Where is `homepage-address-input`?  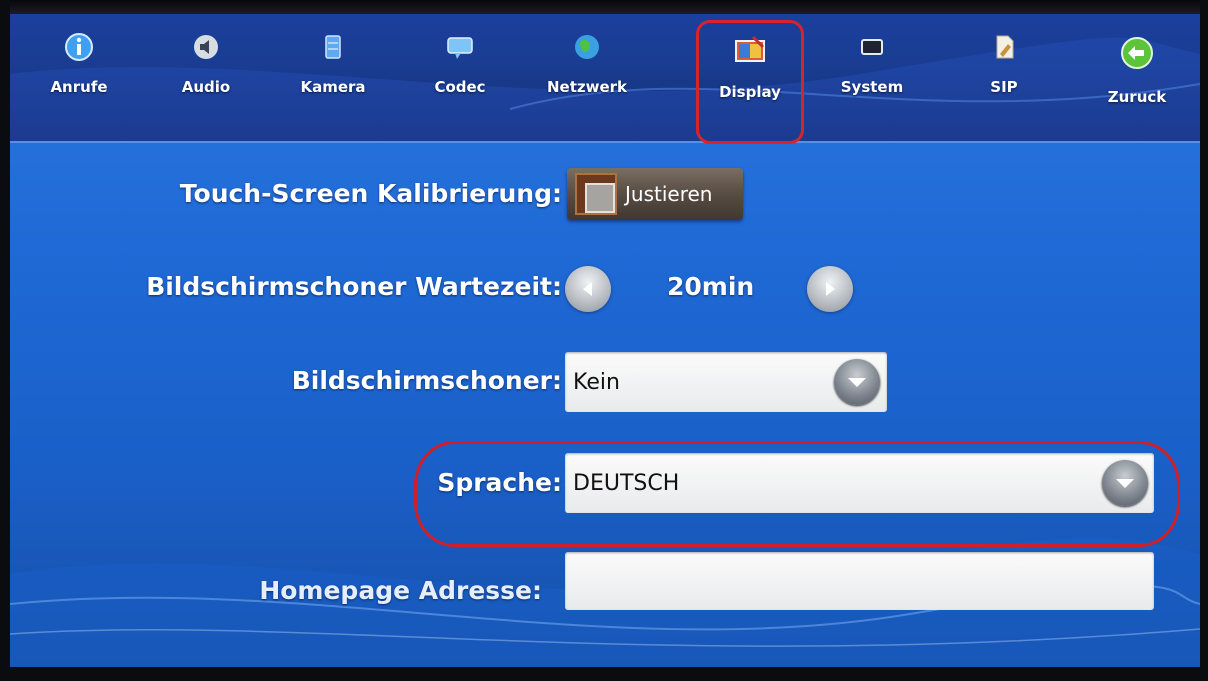 homepage-address-input is located at coordinates (859, 581).